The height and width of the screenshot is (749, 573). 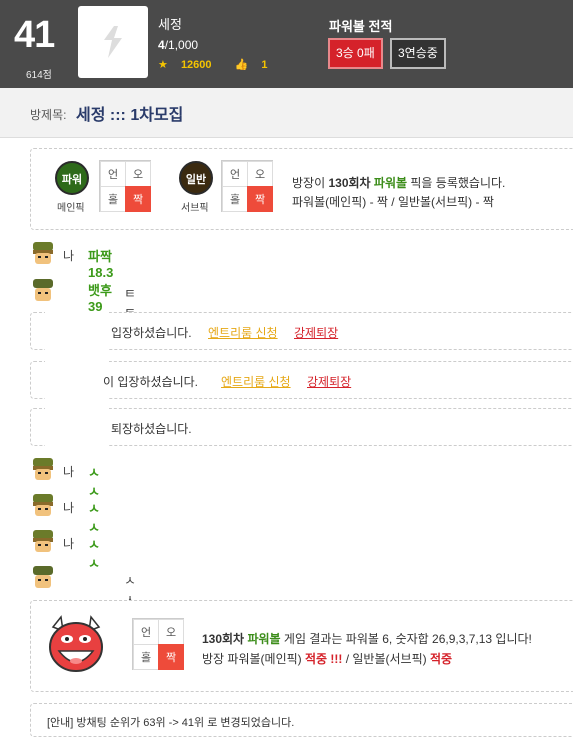 I want to click on record-streak-badge: 3연승중, so click(x=418, y=53).